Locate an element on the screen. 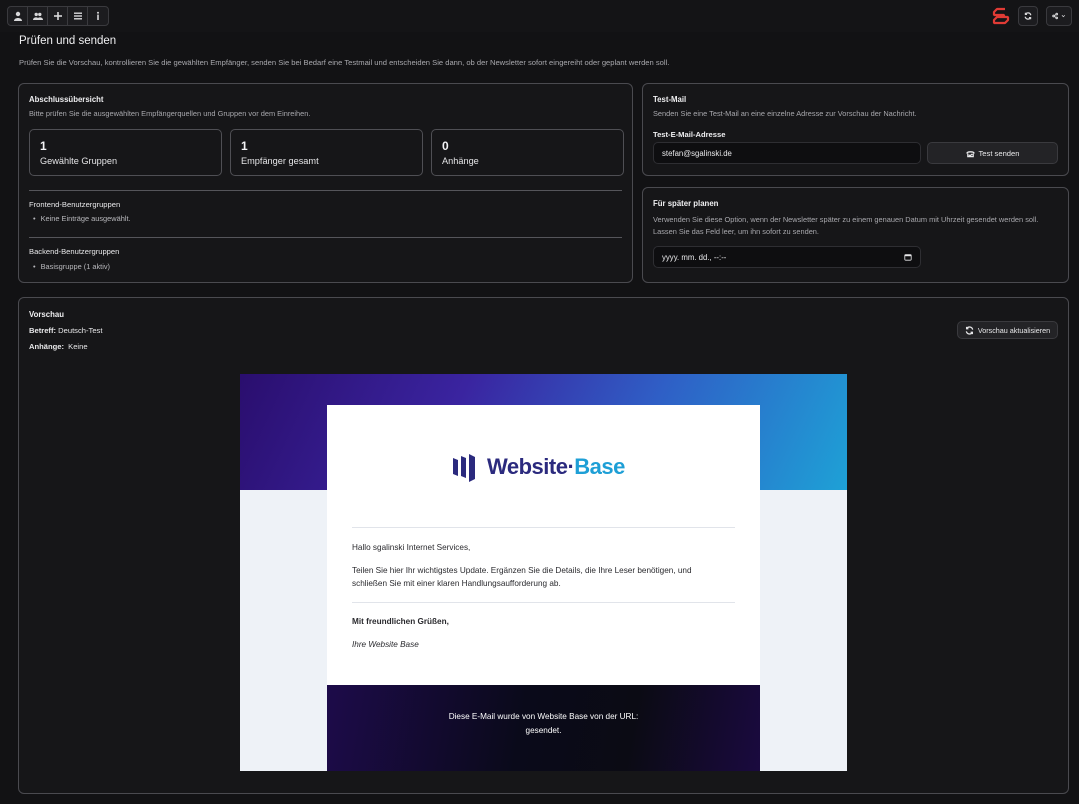 The height and width of the screenshot is (804, 1079). send-test-button: Test senden is located at coordinates (992, 153).